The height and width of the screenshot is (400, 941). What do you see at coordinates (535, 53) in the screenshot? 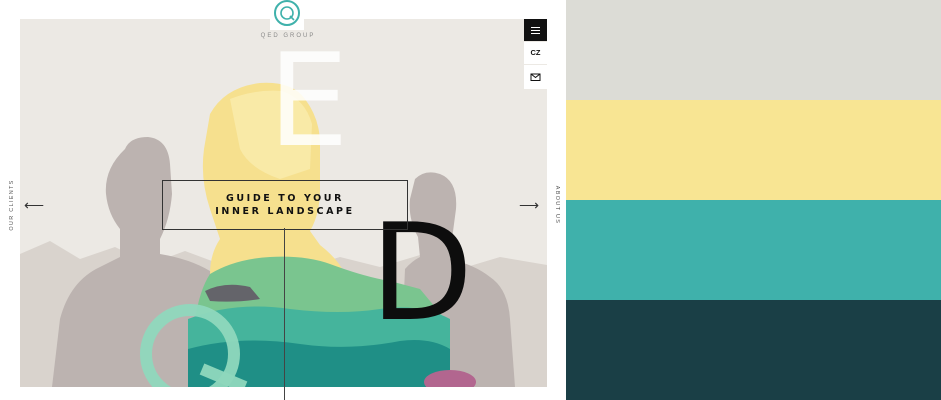
I see `language-button: CZ` at bounding box center [535, 53].